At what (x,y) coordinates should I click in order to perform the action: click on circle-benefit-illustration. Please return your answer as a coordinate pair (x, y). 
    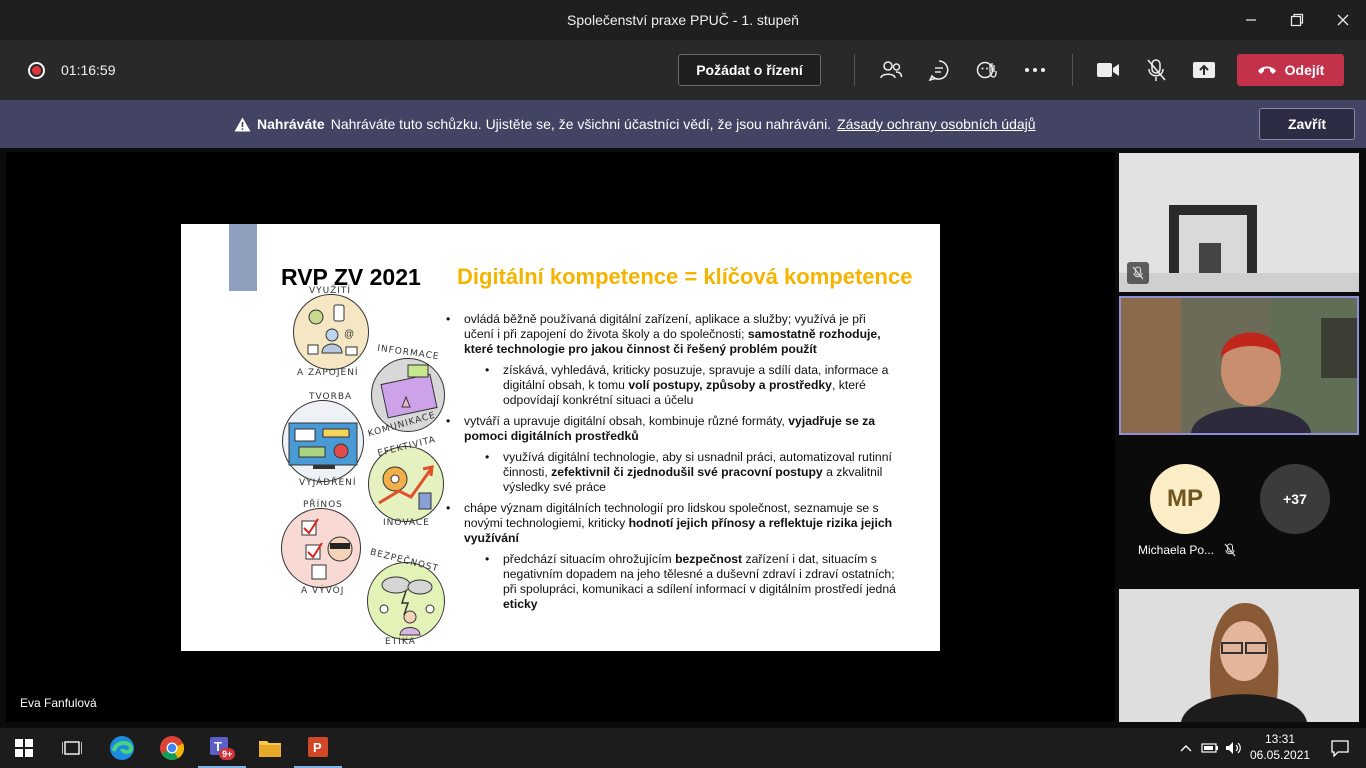
    Looking at the image, I should click on (321, 548).